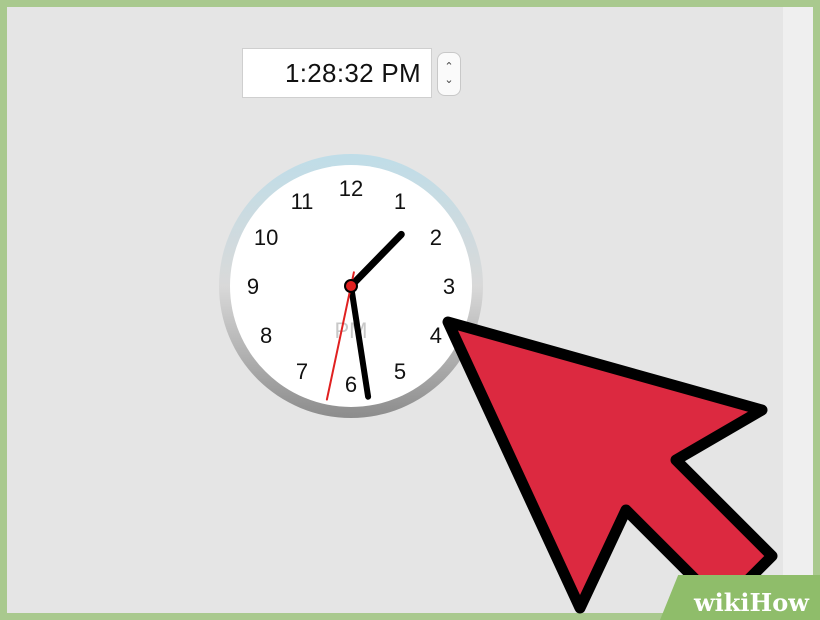  I want to click on watermark-logo: wikiHow, so click(751, 602).